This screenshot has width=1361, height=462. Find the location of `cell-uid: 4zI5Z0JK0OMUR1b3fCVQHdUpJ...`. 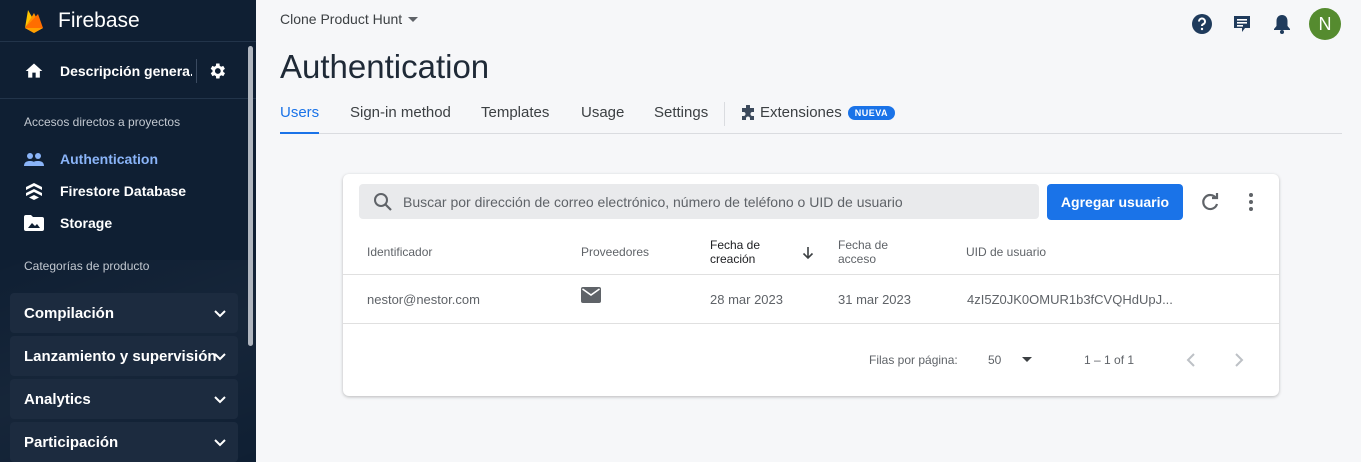

cell-uid: 4zI5Z0JK0OMUR1b3fCVQHdUpJ... is located at coordinates (1070, 299).